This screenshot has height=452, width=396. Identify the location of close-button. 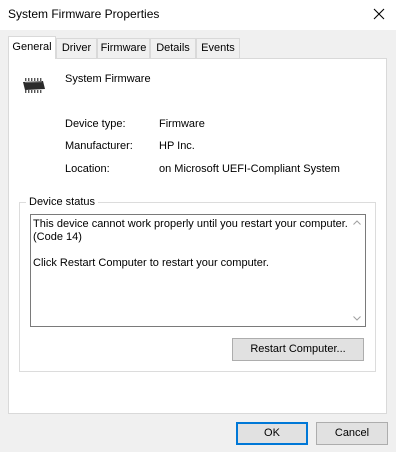
(379, 15).